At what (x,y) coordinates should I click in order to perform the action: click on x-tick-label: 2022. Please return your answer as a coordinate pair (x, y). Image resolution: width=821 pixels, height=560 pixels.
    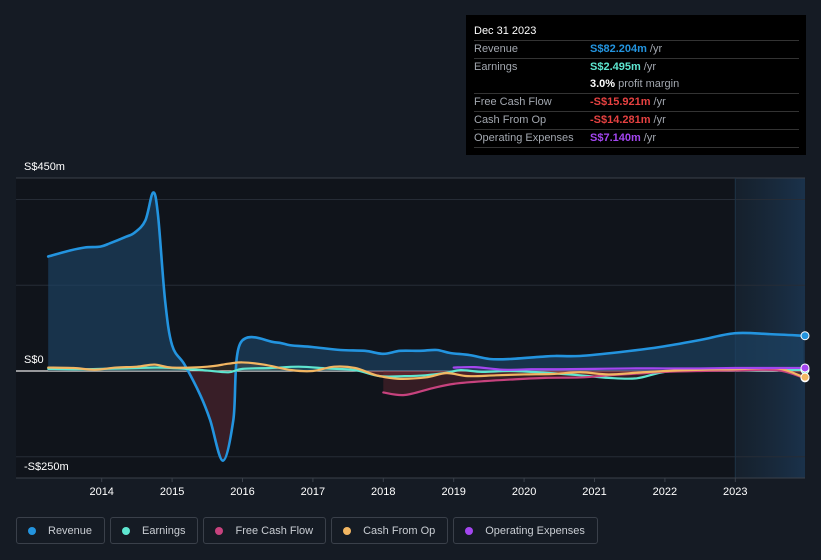
    Looking at the image, I should click on (665, 492).